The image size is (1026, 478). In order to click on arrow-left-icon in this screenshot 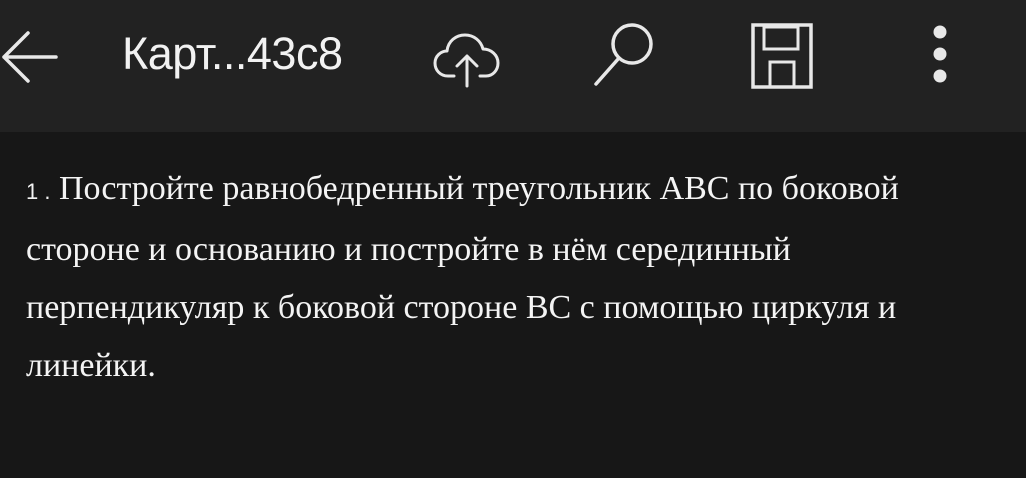, I will do `click(35, 56)`.